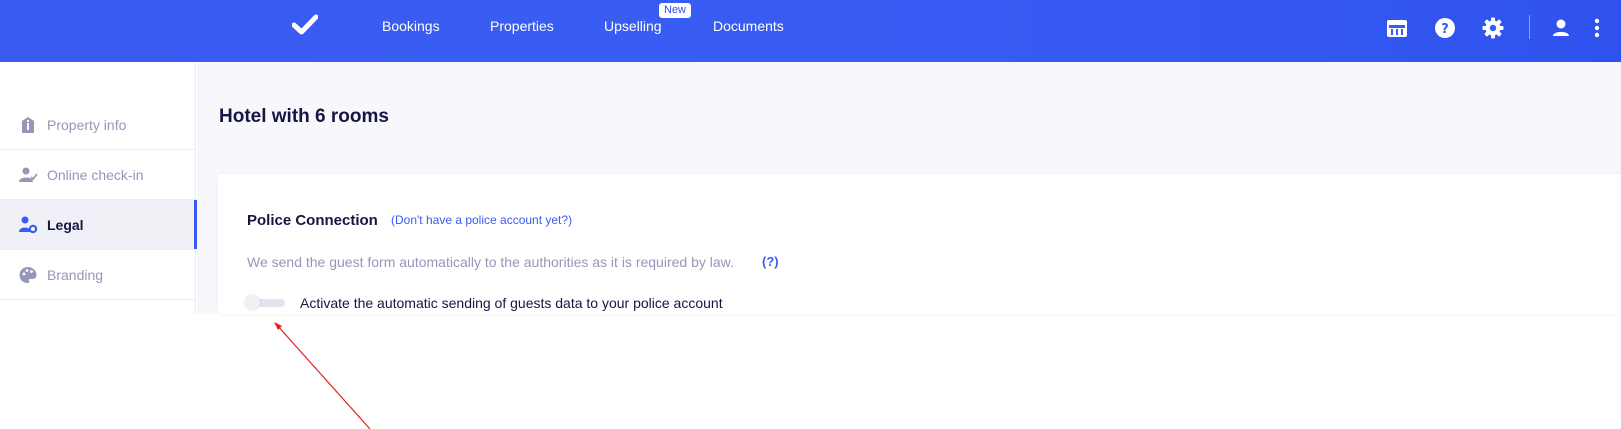 This screenshot has width=1621, height=429. Describe the element at coordinates (252, 302) in the screenshot. I see `toggle-knob` at that location.